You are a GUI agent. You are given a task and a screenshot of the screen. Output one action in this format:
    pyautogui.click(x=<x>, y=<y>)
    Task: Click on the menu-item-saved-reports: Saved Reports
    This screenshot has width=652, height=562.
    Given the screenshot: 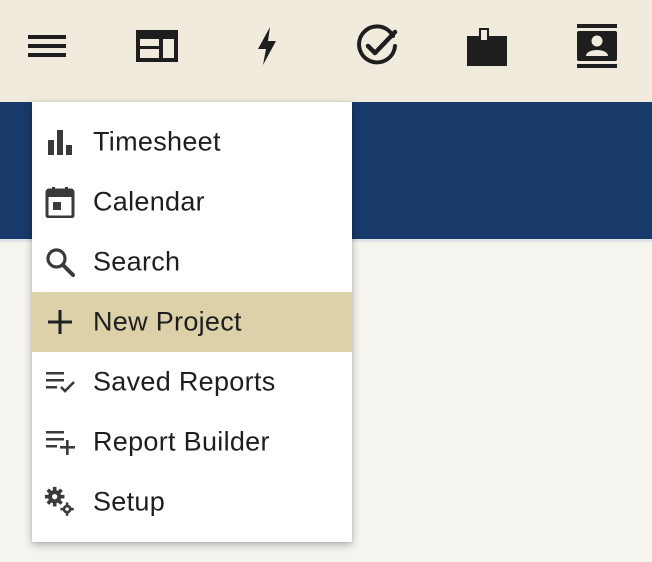 What is the action you would take?
    pyautogui.click(x=192, y=382)
    